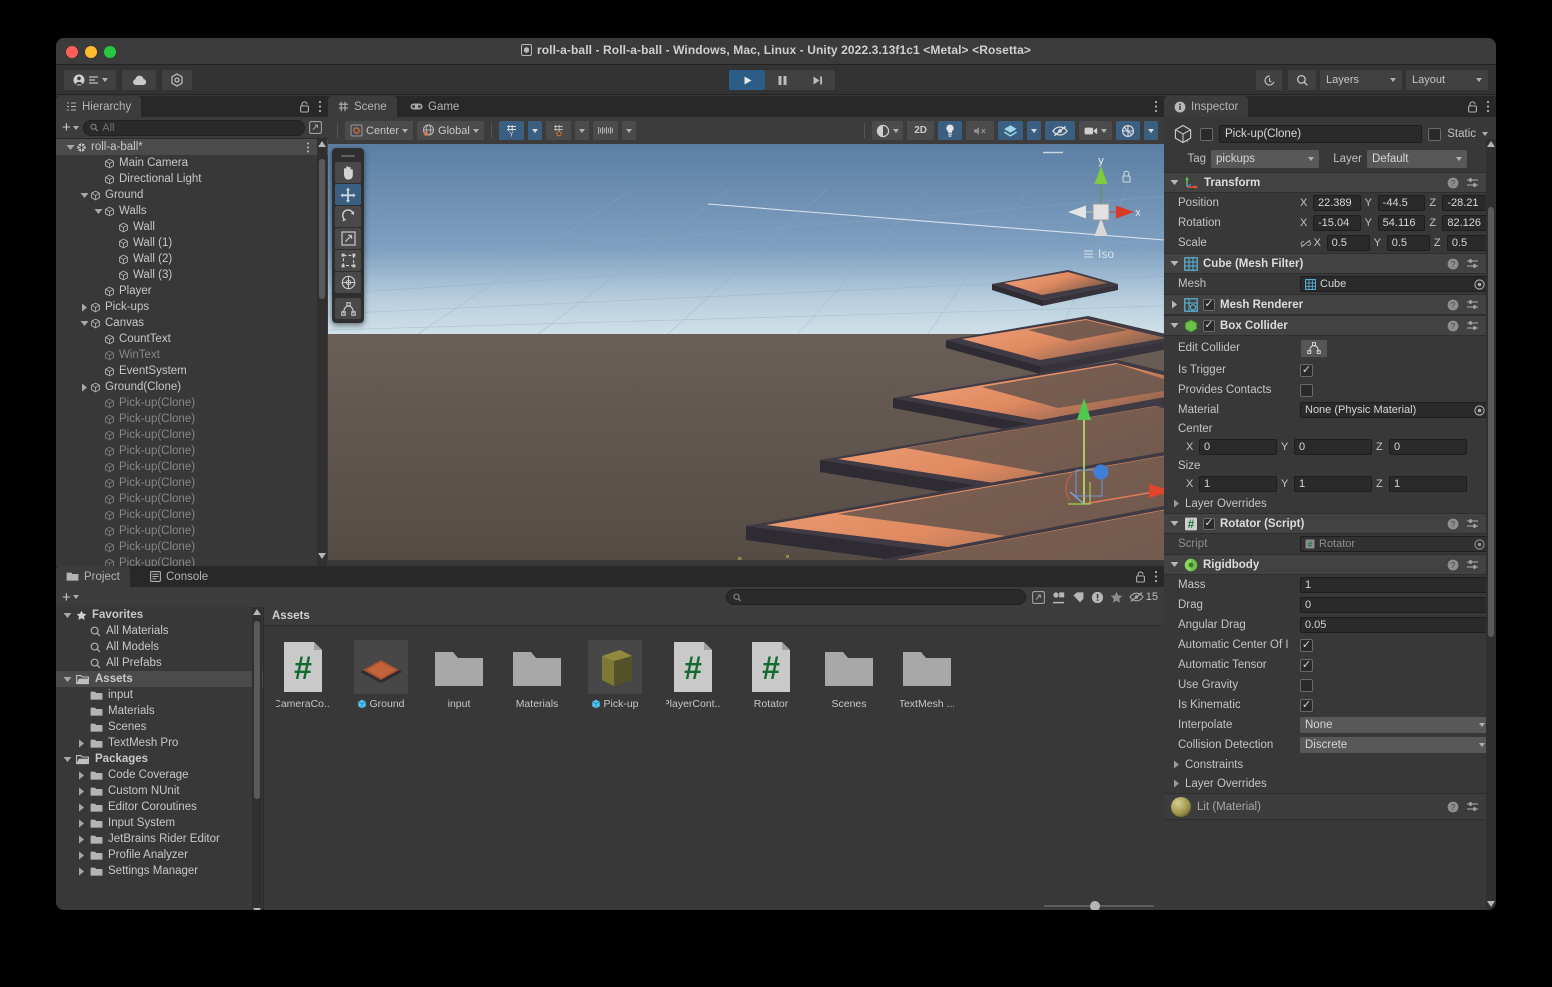  What do you see at coordinates (257, 908) in the screenshot?
I see `project-tree-scroll-down` at bounding box center [257, 908].